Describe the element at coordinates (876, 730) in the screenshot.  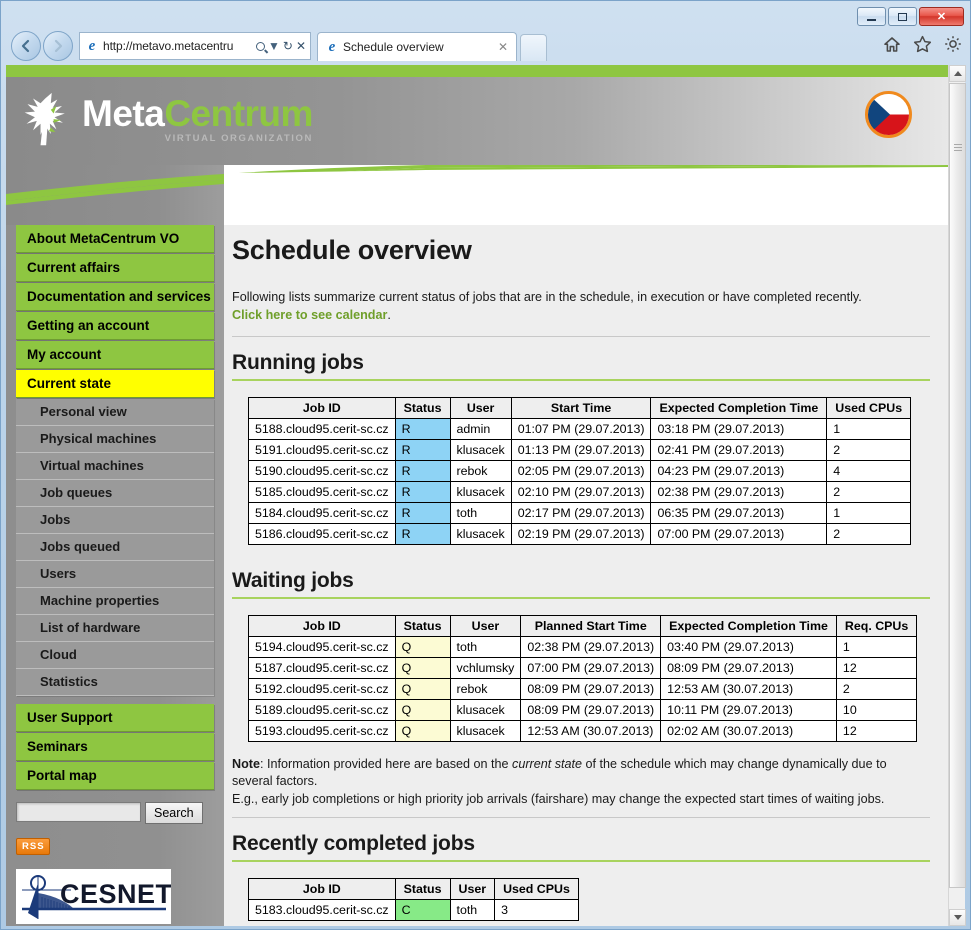
I see `cell-req-cpus: 12` at that location.